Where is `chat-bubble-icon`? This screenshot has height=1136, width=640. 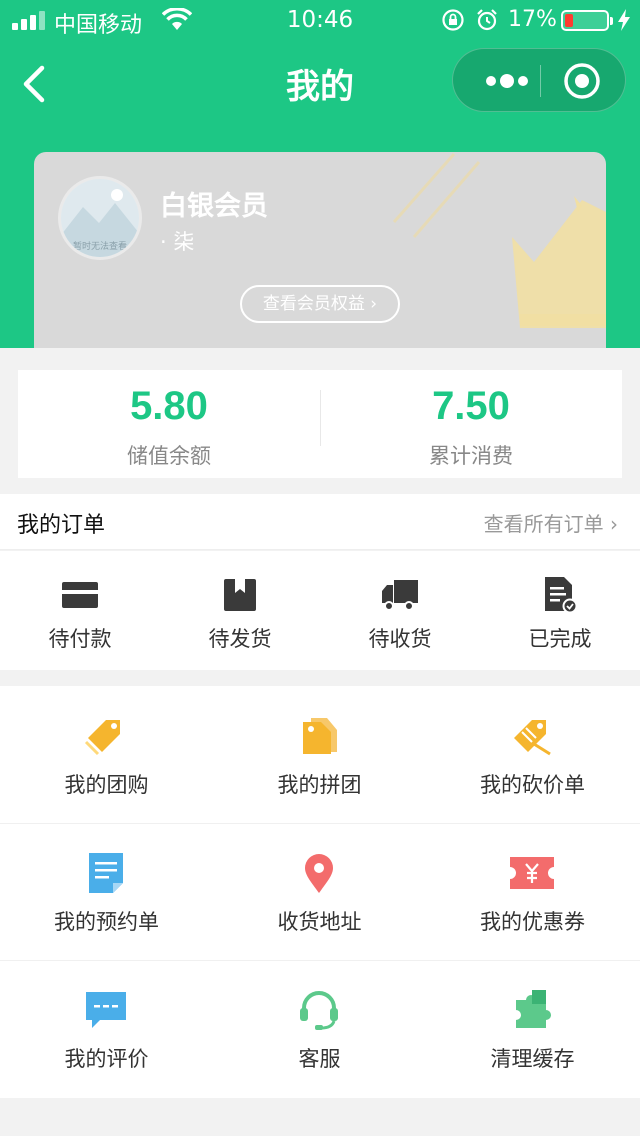 chat-bubble-icon is located at coordinates (106, 1010).